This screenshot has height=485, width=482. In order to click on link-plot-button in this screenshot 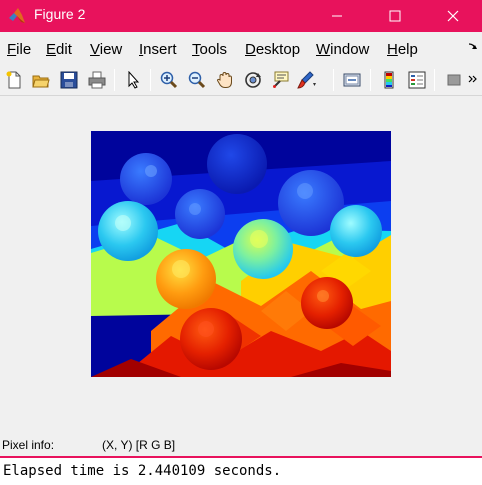, I will do `click(352, 80)`.